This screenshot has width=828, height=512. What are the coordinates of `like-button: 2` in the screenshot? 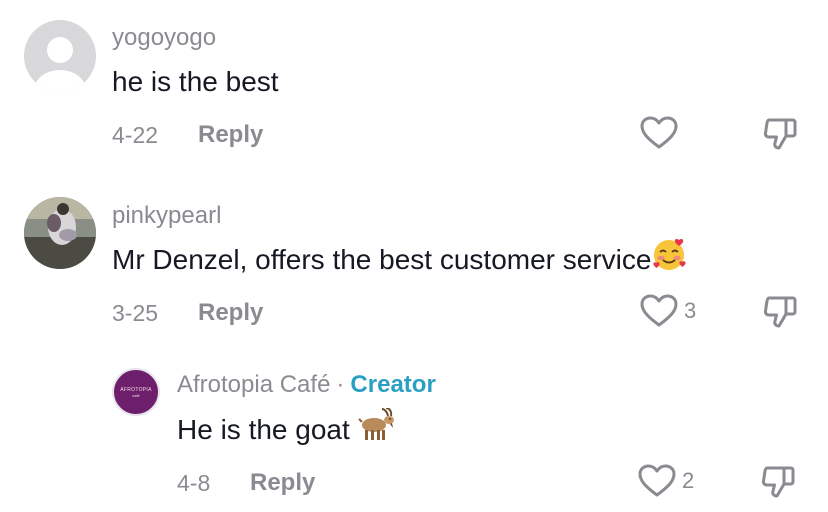 It's located at (666, 481).